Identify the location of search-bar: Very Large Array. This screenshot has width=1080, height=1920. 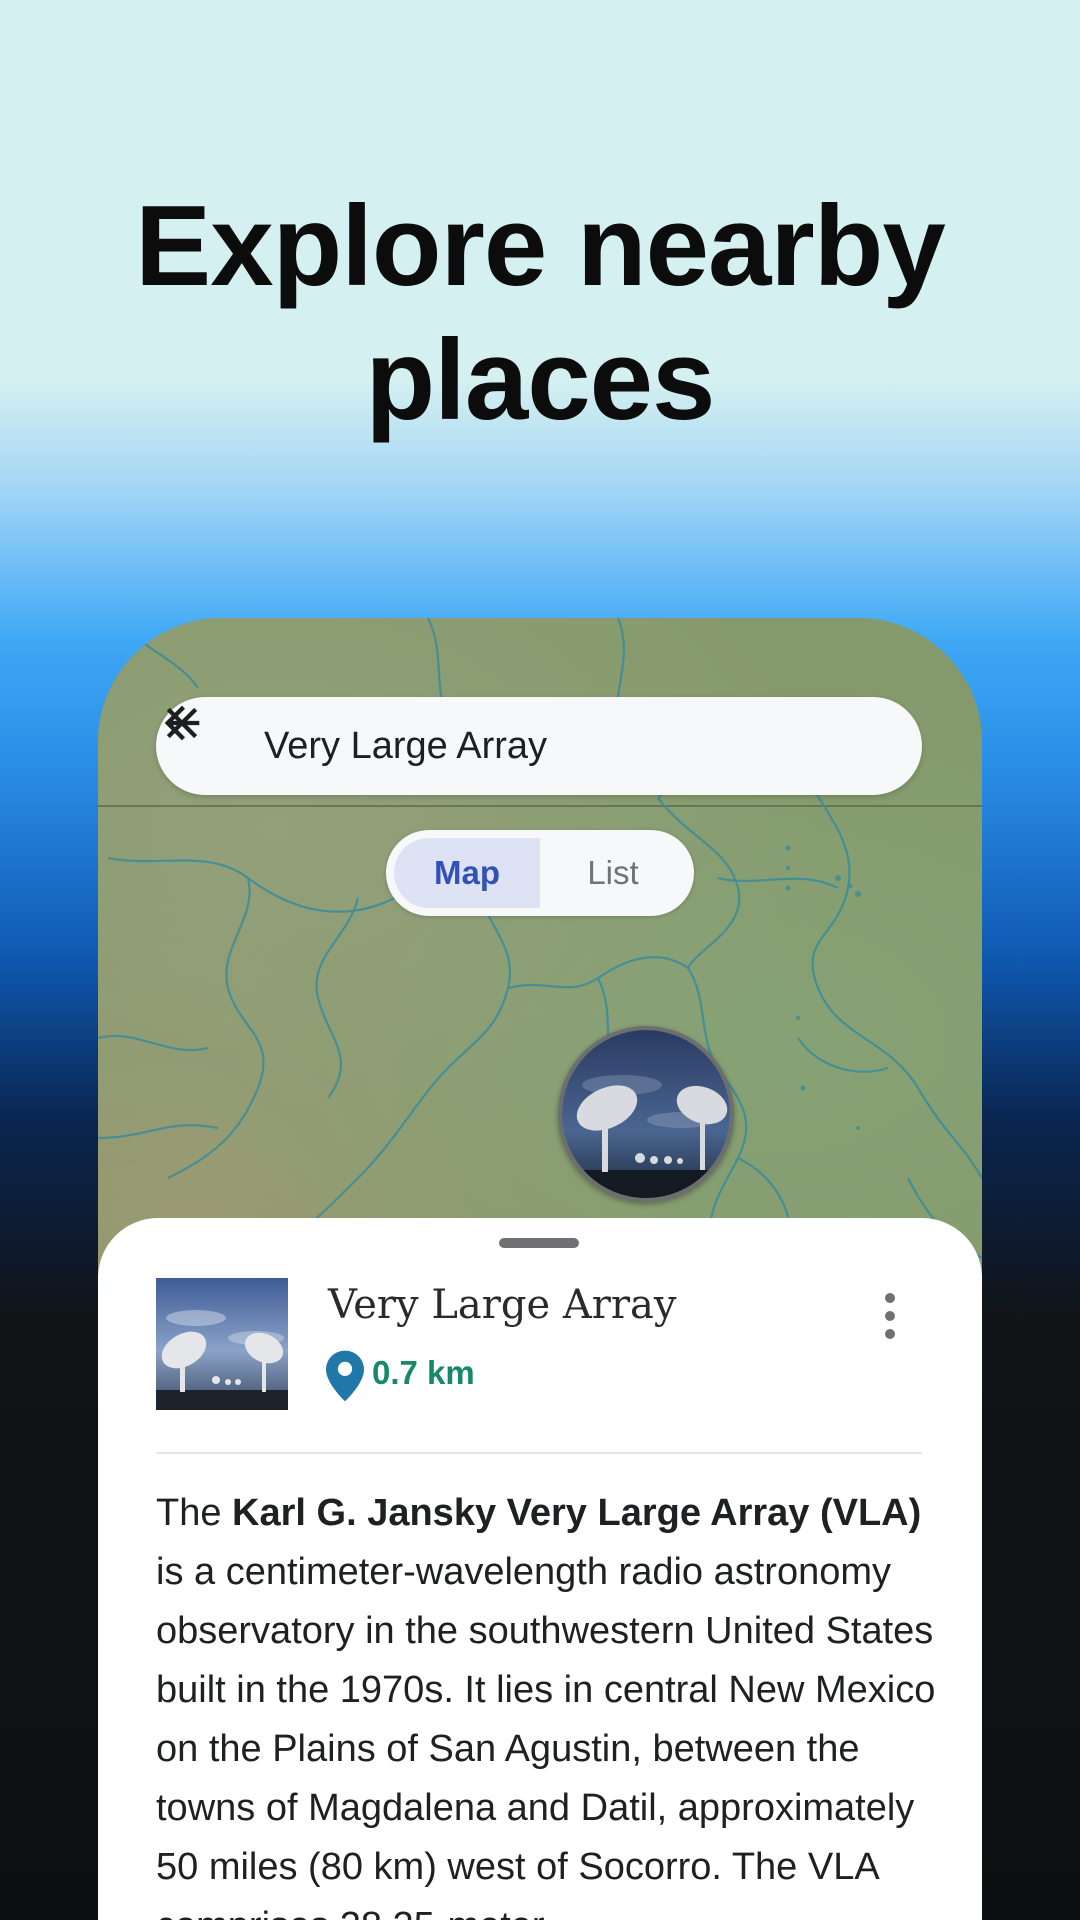
(539, 746).